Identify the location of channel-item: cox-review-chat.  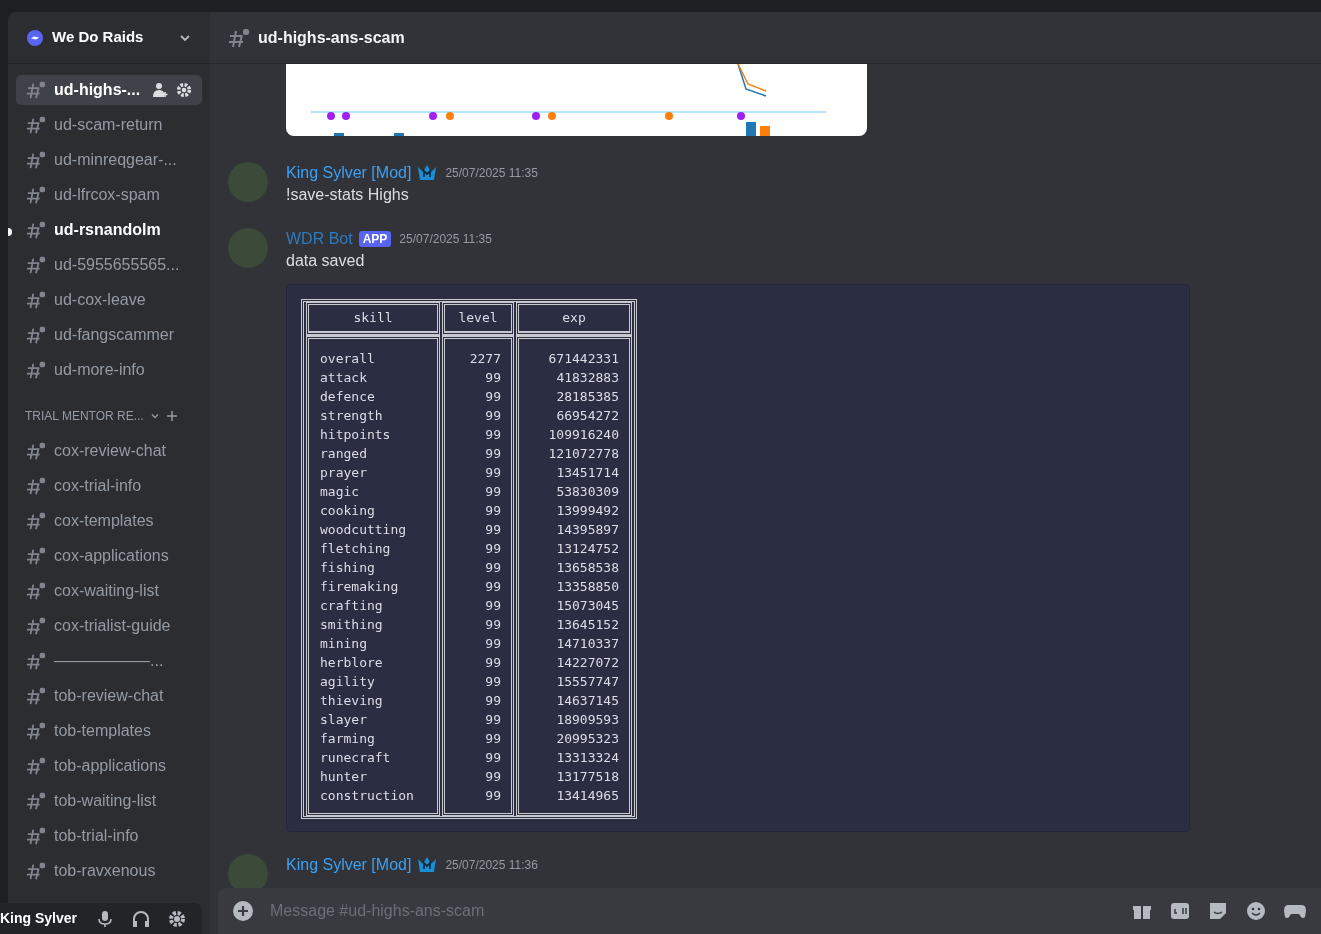
(109, 451).